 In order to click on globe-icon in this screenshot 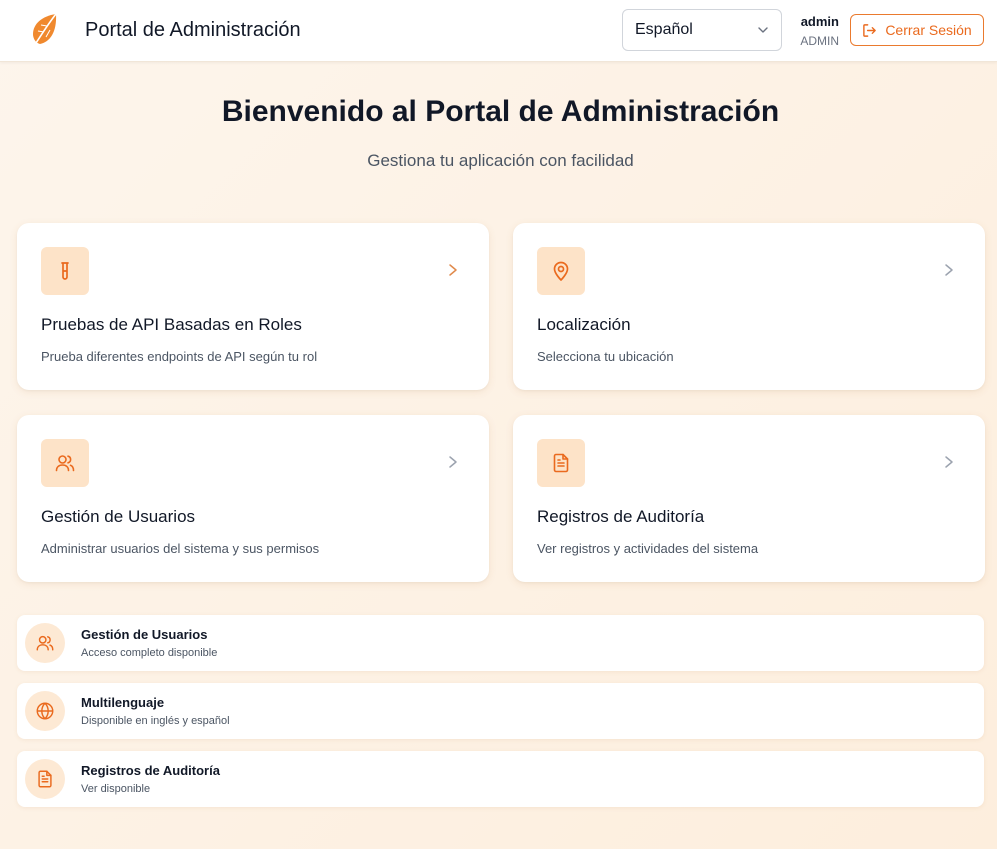, I will do `click(45, 711)`.